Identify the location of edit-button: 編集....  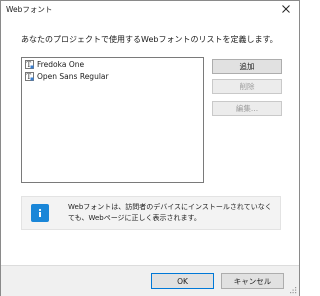
(247, 108).